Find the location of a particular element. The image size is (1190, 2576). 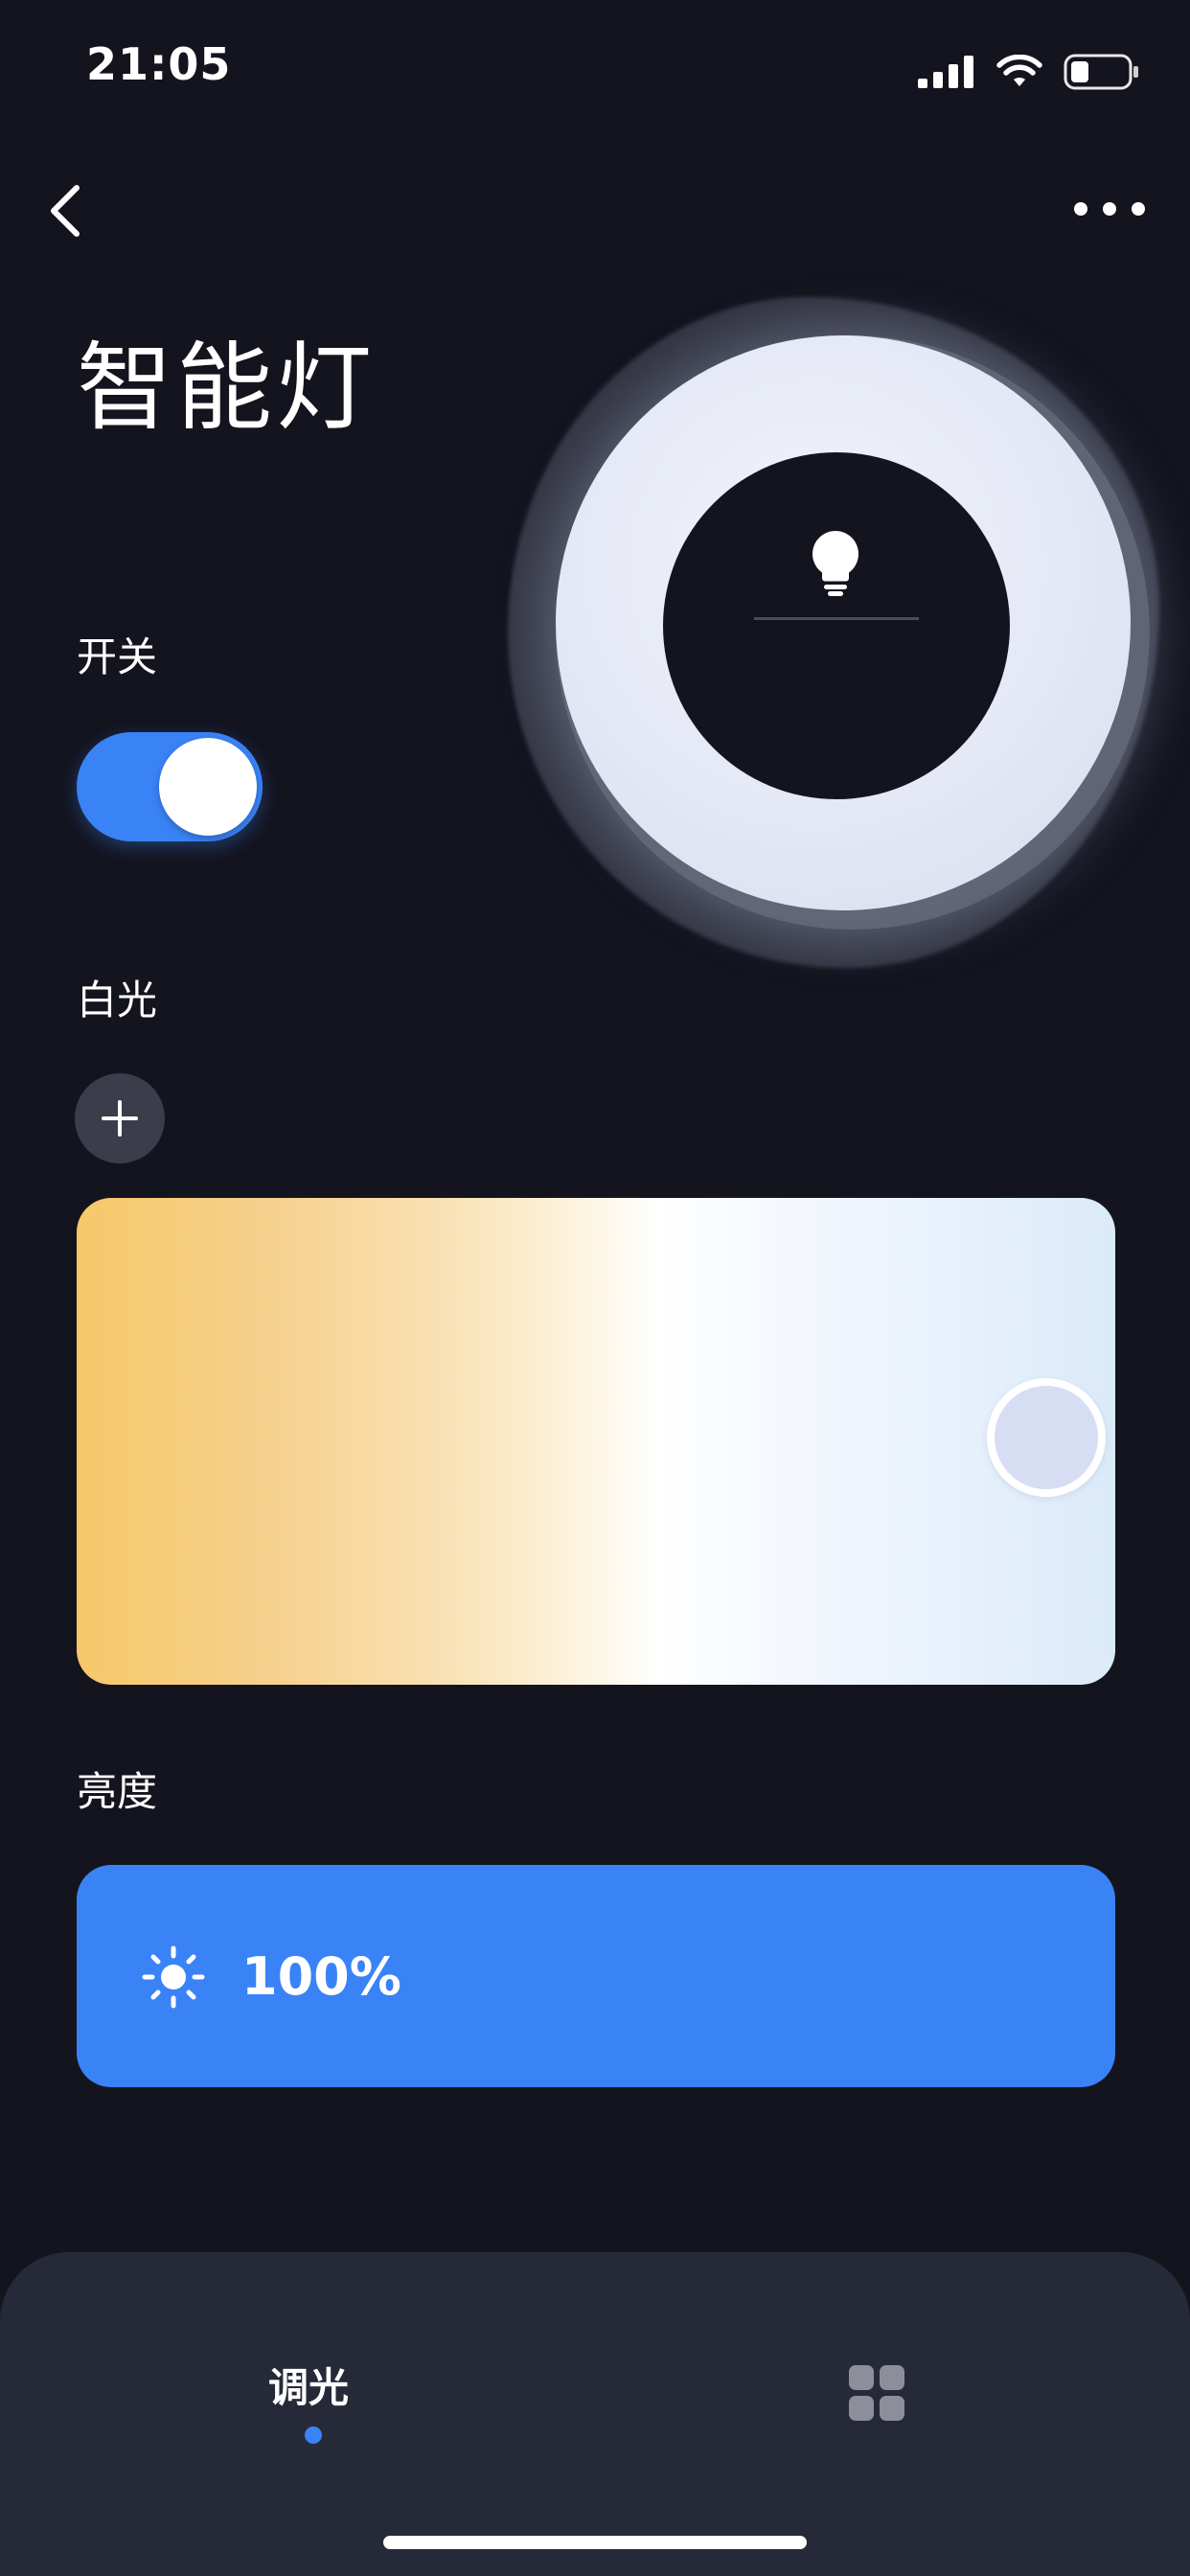

signal-icon is located at coordinates (946, 72).